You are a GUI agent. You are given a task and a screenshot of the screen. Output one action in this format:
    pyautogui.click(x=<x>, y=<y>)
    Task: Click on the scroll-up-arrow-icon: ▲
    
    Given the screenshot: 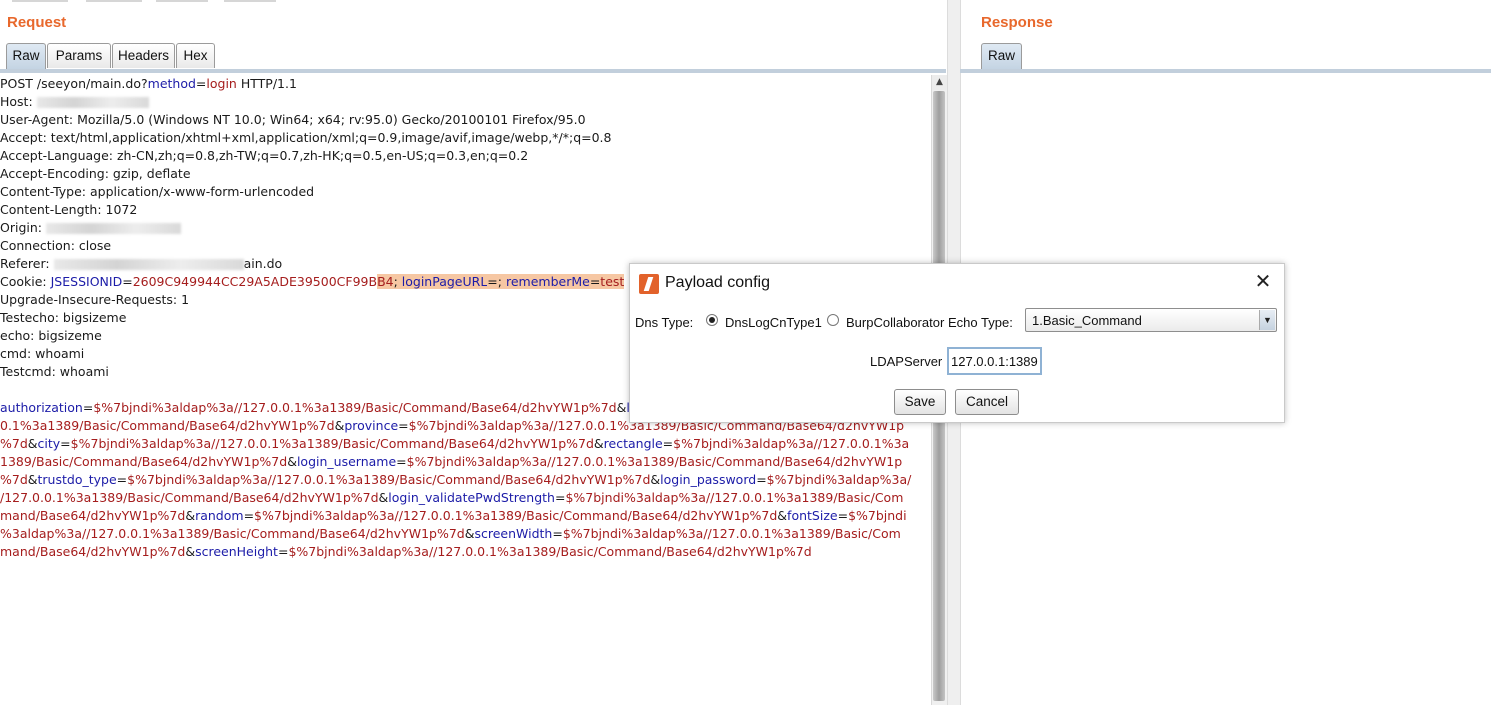 What is the action you would take?
    pyautogui.click(x=939, y=82)
    